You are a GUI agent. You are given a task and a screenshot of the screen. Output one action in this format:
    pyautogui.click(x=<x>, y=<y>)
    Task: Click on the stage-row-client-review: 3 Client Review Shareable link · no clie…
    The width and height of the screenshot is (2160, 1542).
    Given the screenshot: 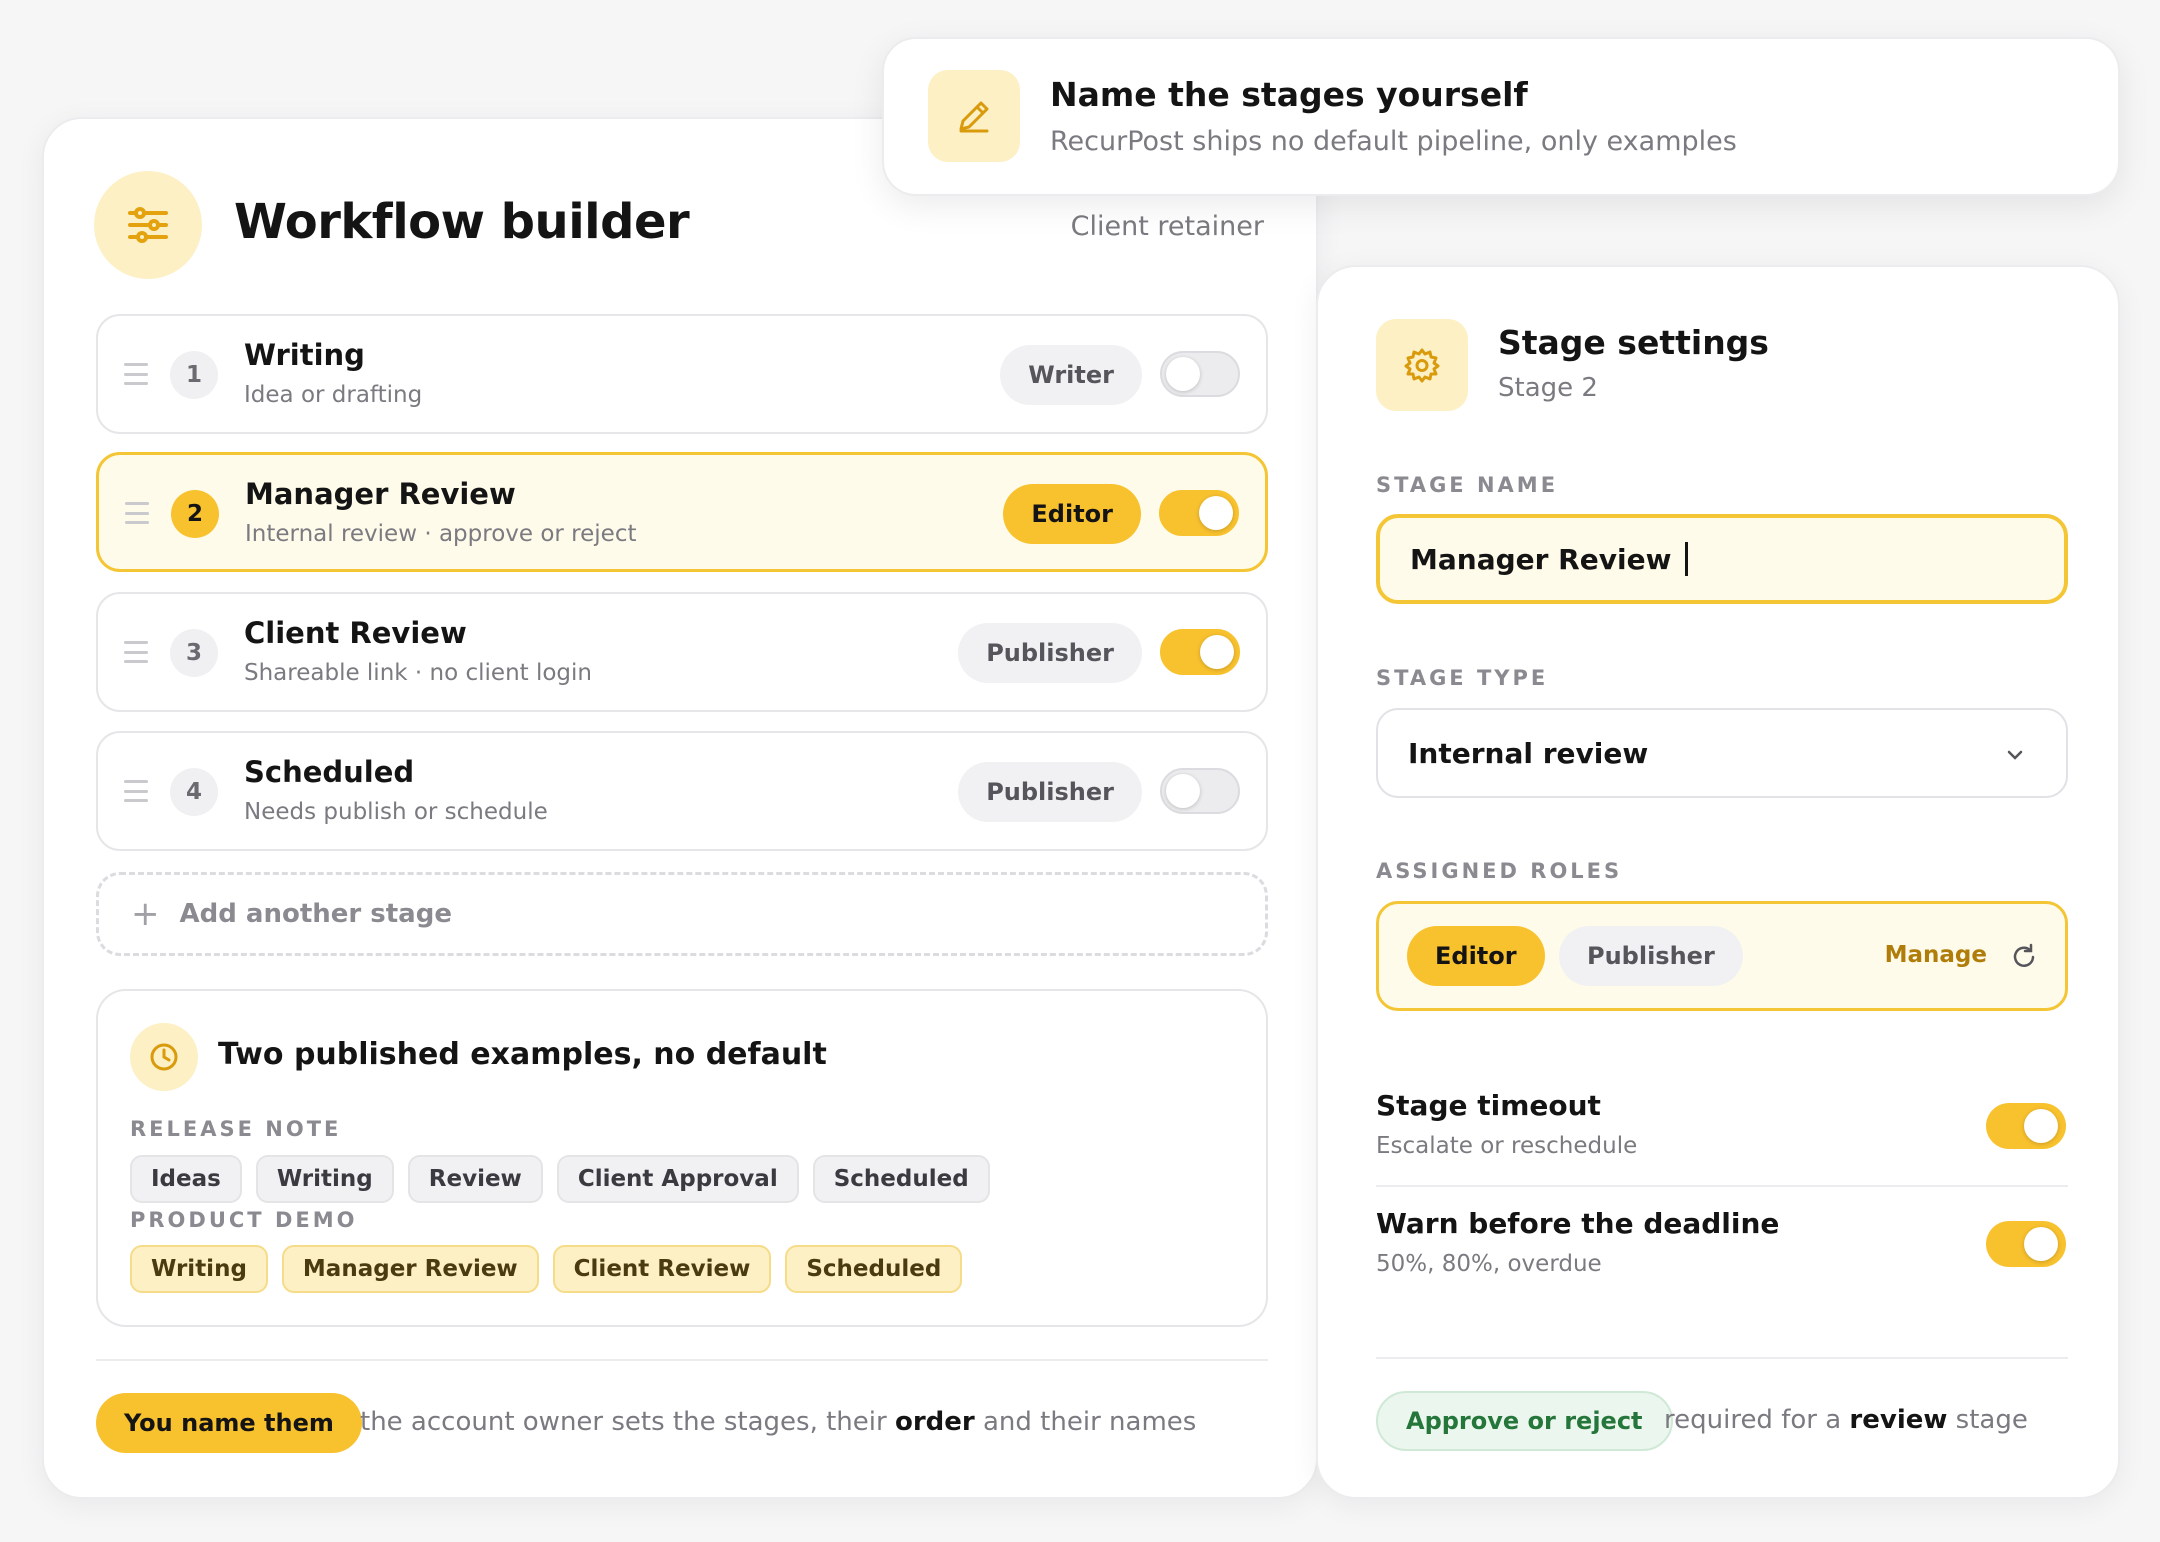 What is the action you would take?
    pyautogui.click(x=682, y=652)
    